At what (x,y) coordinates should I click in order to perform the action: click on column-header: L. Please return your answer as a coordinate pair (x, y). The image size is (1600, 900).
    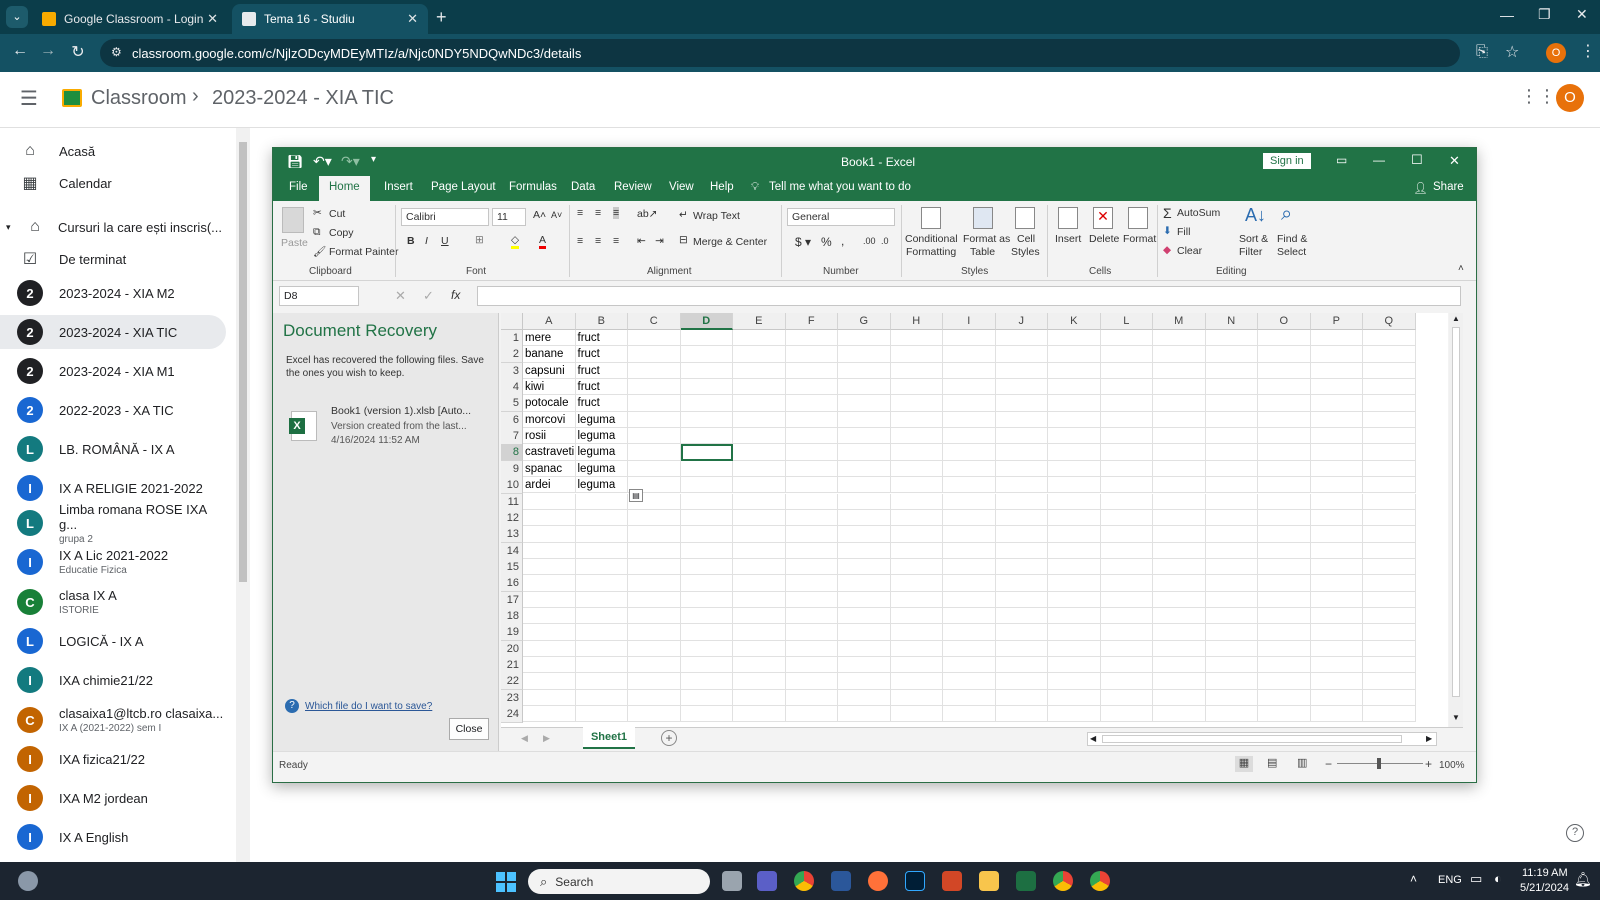
    Looking at the image, I should click on (1126, 321).